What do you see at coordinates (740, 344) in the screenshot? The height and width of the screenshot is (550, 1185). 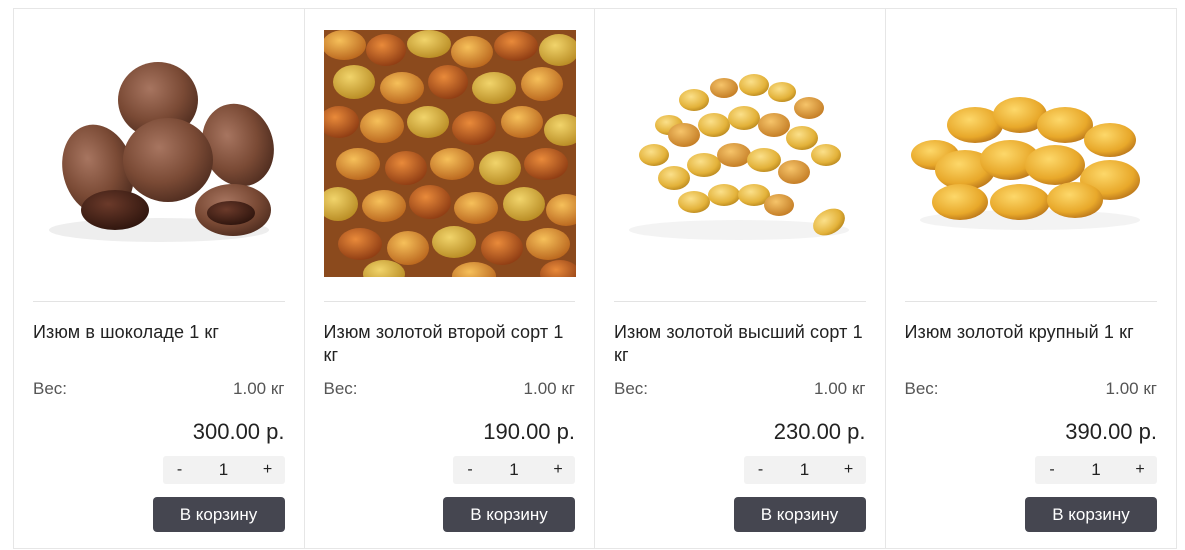 I see `product-title: Изюм золотой высший сорт 1 кг` at bounding box center [740, 344].